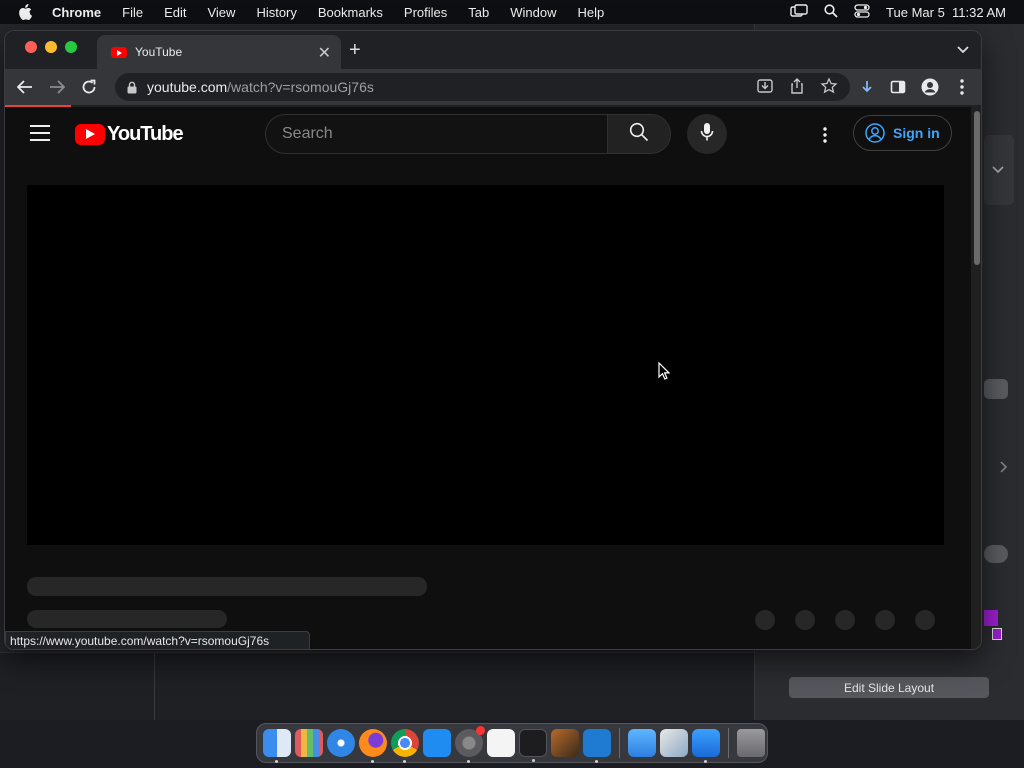  Describe the element at coordinates (119, 52) in the screenshot. I see `youtube-favicon-icon` at that location.